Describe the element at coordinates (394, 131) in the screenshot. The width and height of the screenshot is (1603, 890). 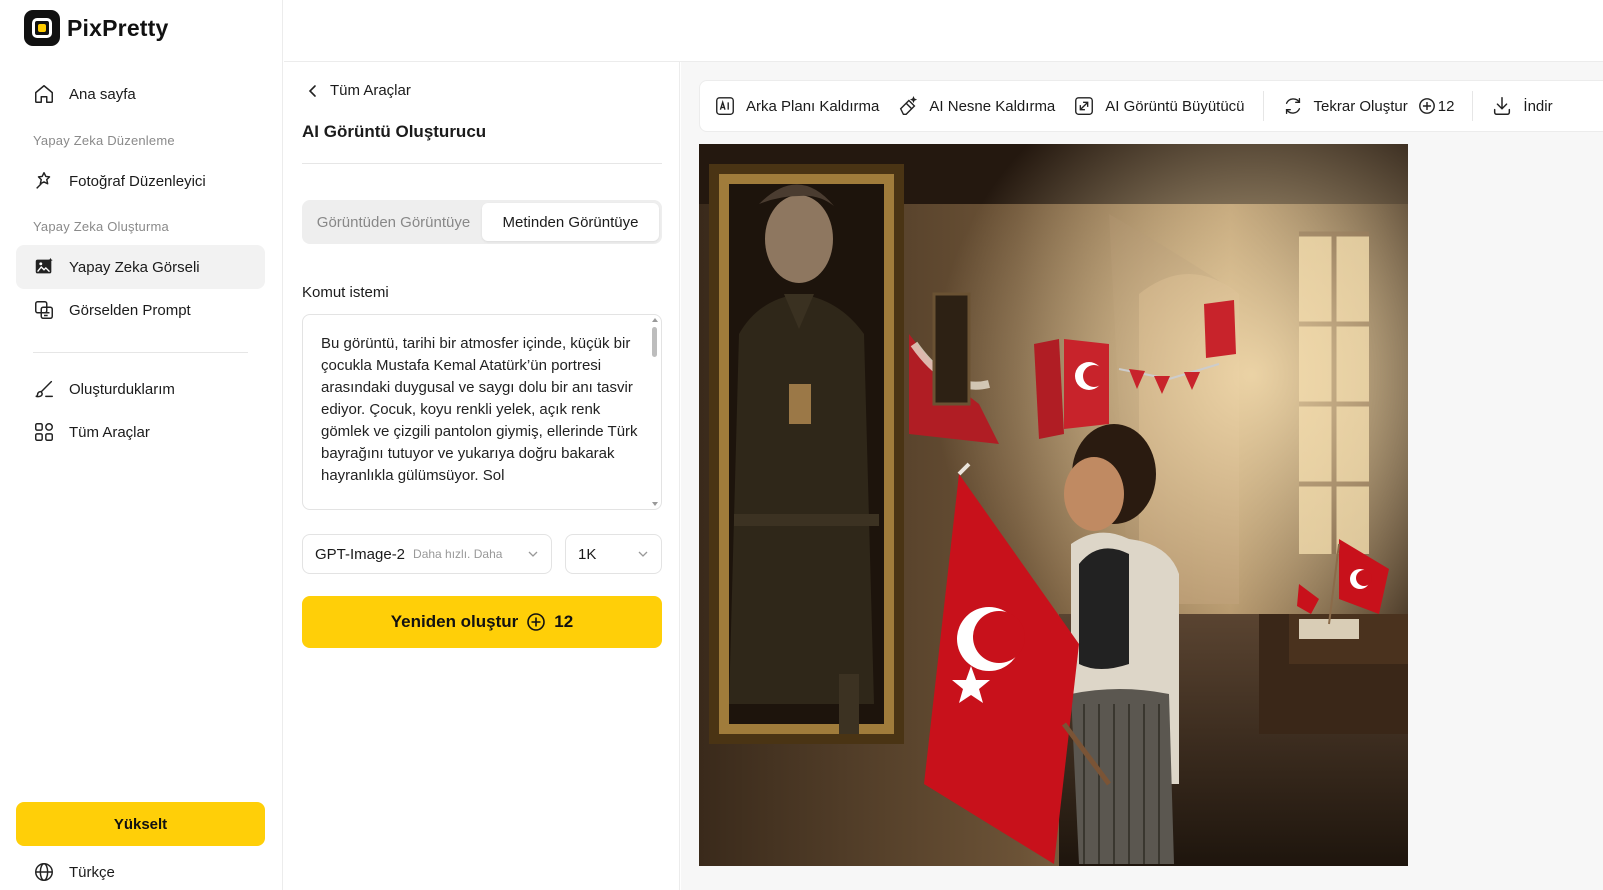
I see `page-title: AI Görüntü Oluşturucu` at that location.